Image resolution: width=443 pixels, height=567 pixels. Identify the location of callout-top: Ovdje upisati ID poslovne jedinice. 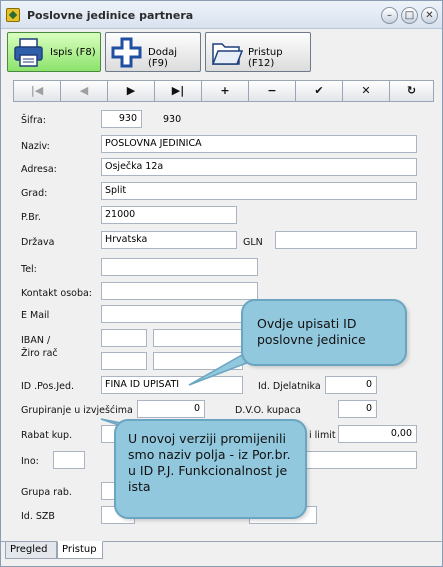
(324, 332).